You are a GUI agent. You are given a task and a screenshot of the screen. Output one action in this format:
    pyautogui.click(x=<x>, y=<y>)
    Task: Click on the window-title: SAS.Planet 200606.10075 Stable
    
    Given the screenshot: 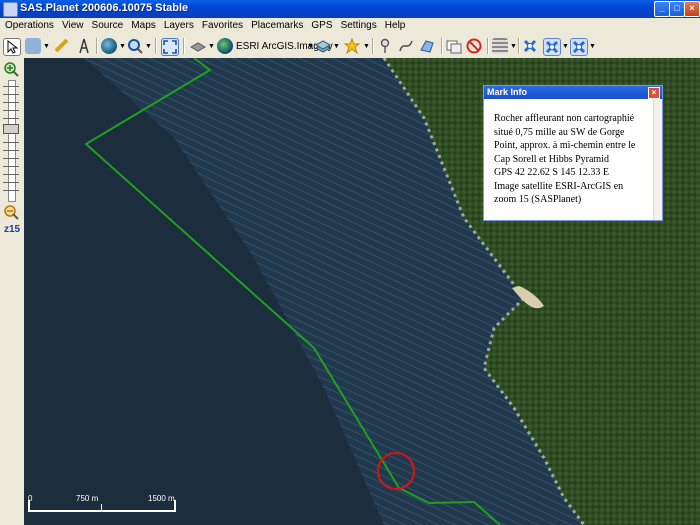 What is the action you would take?
    pyautogui.click(x=104, y=8)
    